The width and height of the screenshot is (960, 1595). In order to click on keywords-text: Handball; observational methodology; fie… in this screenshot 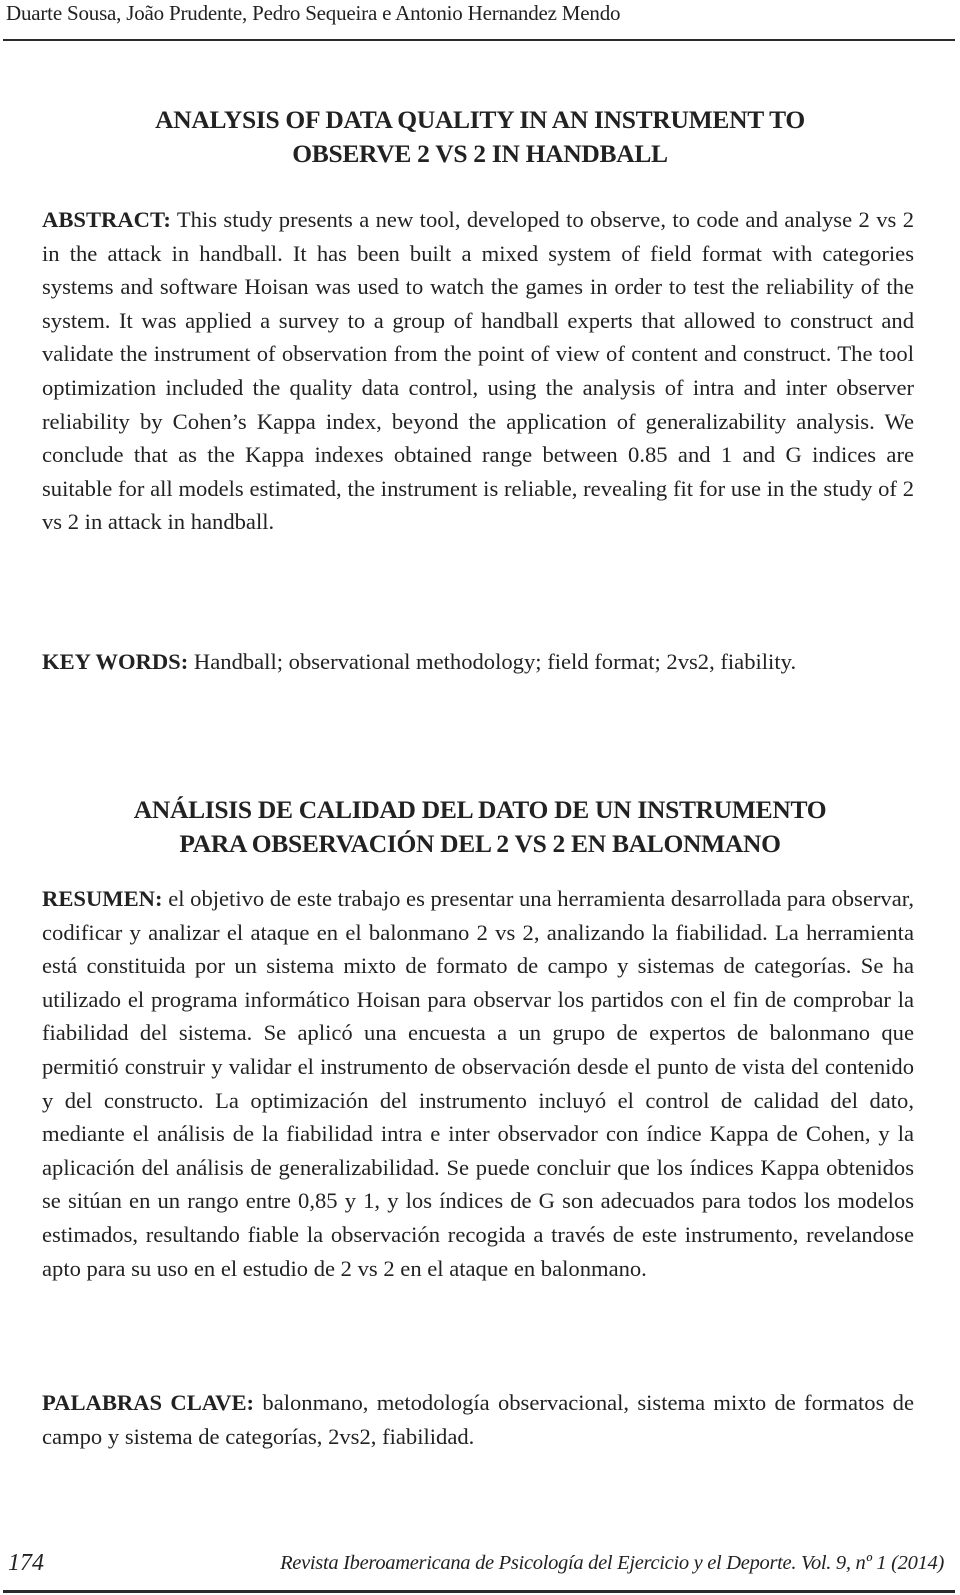, I will do `click(495, 661)`.